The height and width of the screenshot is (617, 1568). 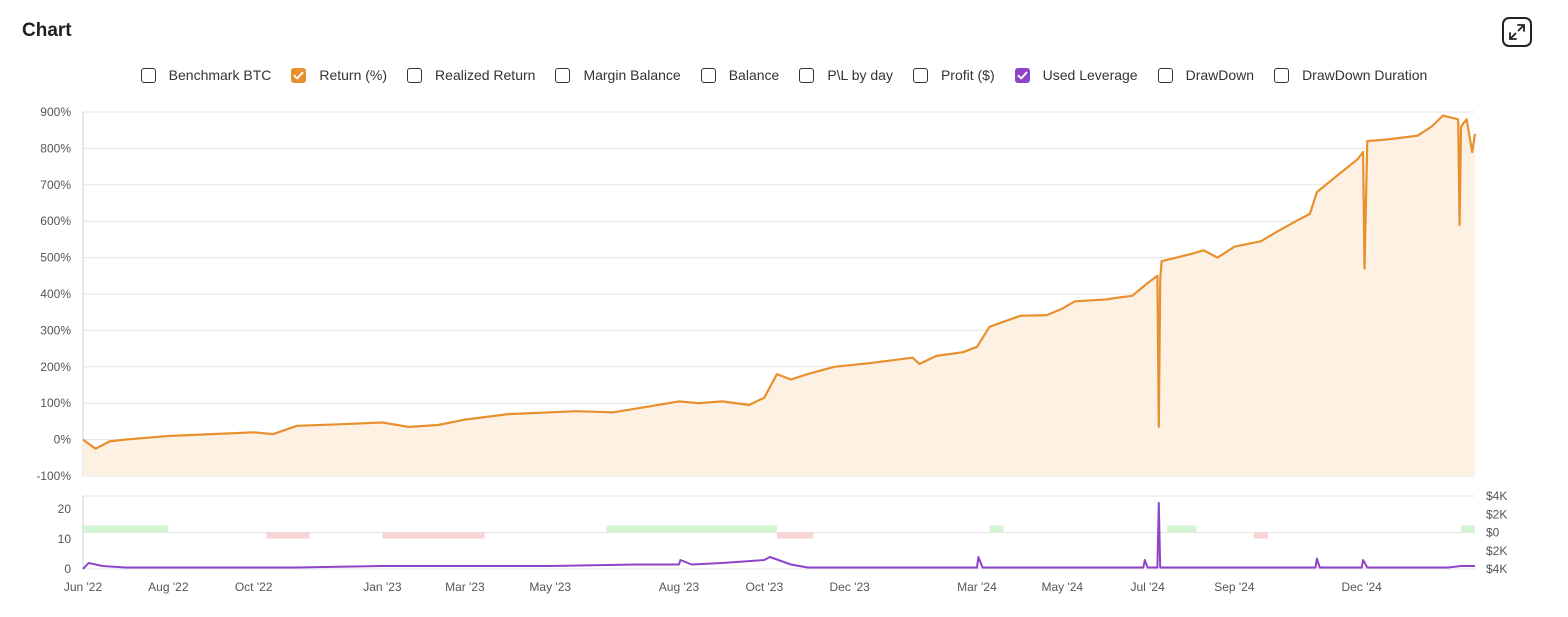 I want to click on x-tick-label: May '23, so click(x=550, y=587).